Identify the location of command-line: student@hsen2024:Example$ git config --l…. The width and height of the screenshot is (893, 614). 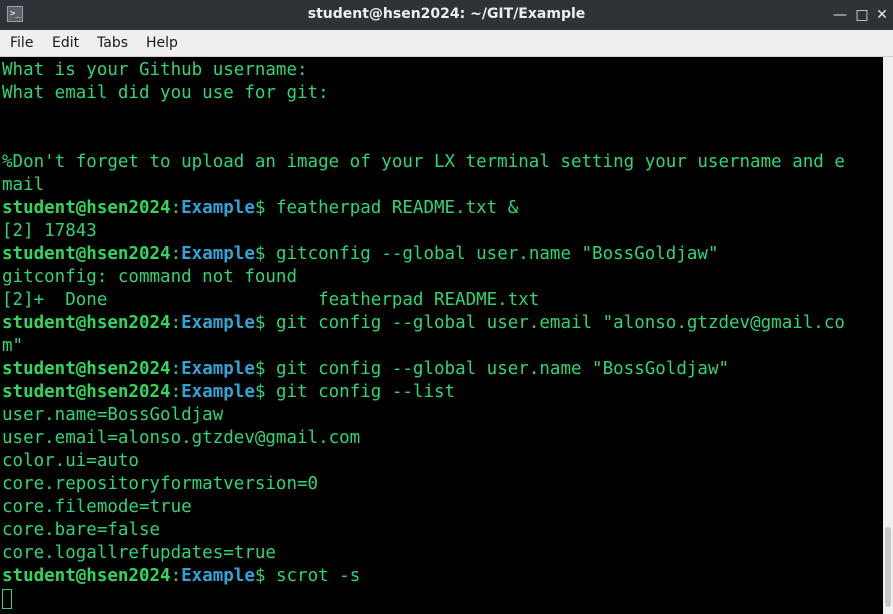
(228, 392).